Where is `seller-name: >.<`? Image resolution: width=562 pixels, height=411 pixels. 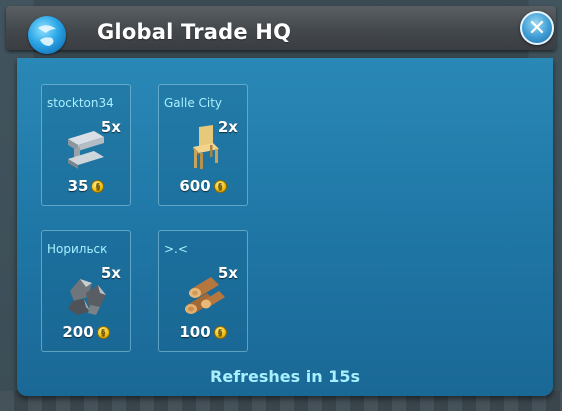
seller-name: >.< is located at coordinates (176, 249).